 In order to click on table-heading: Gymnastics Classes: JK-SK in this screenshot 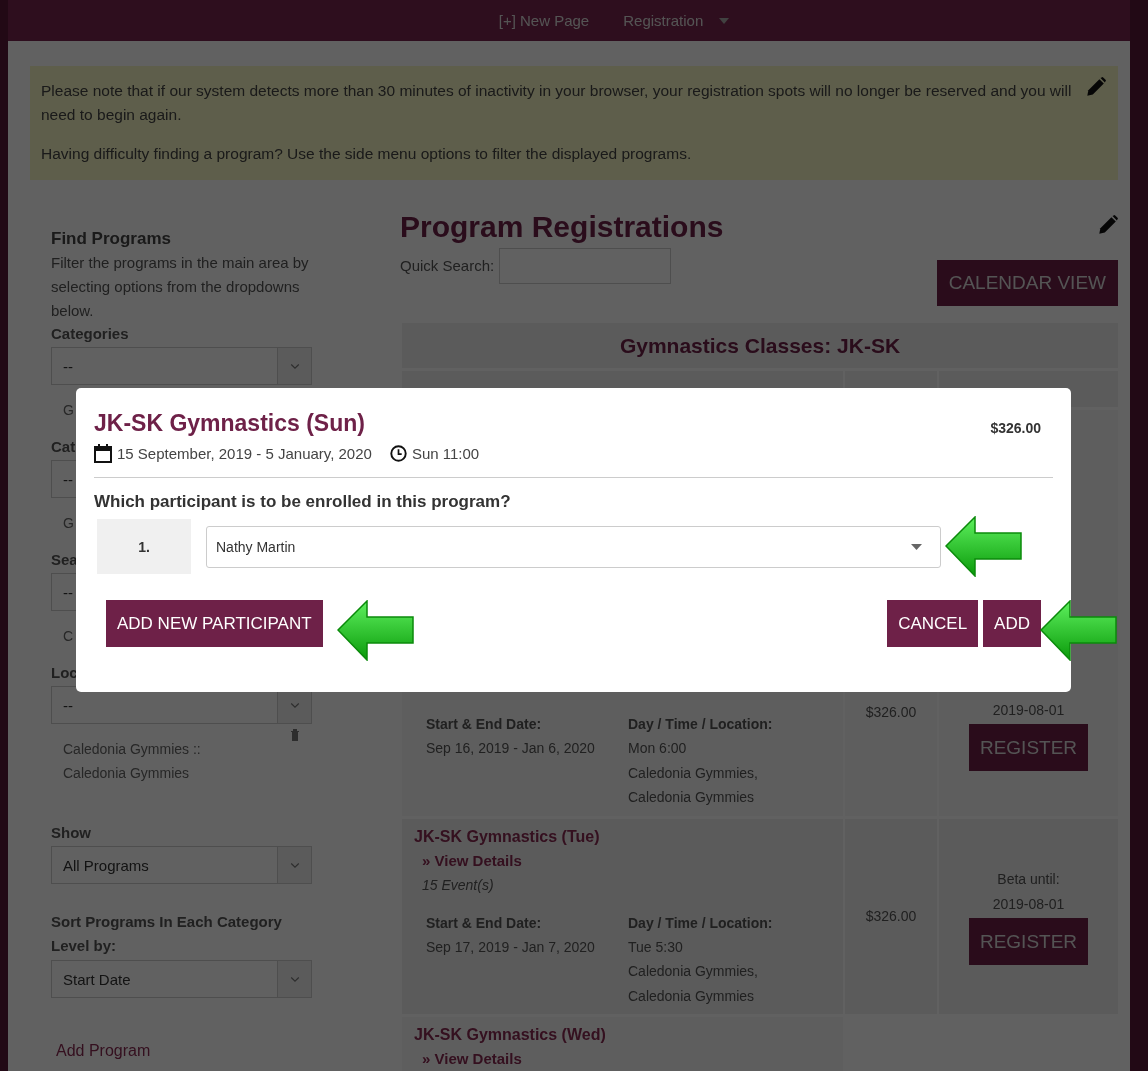, I will do `click(760, 345)`.